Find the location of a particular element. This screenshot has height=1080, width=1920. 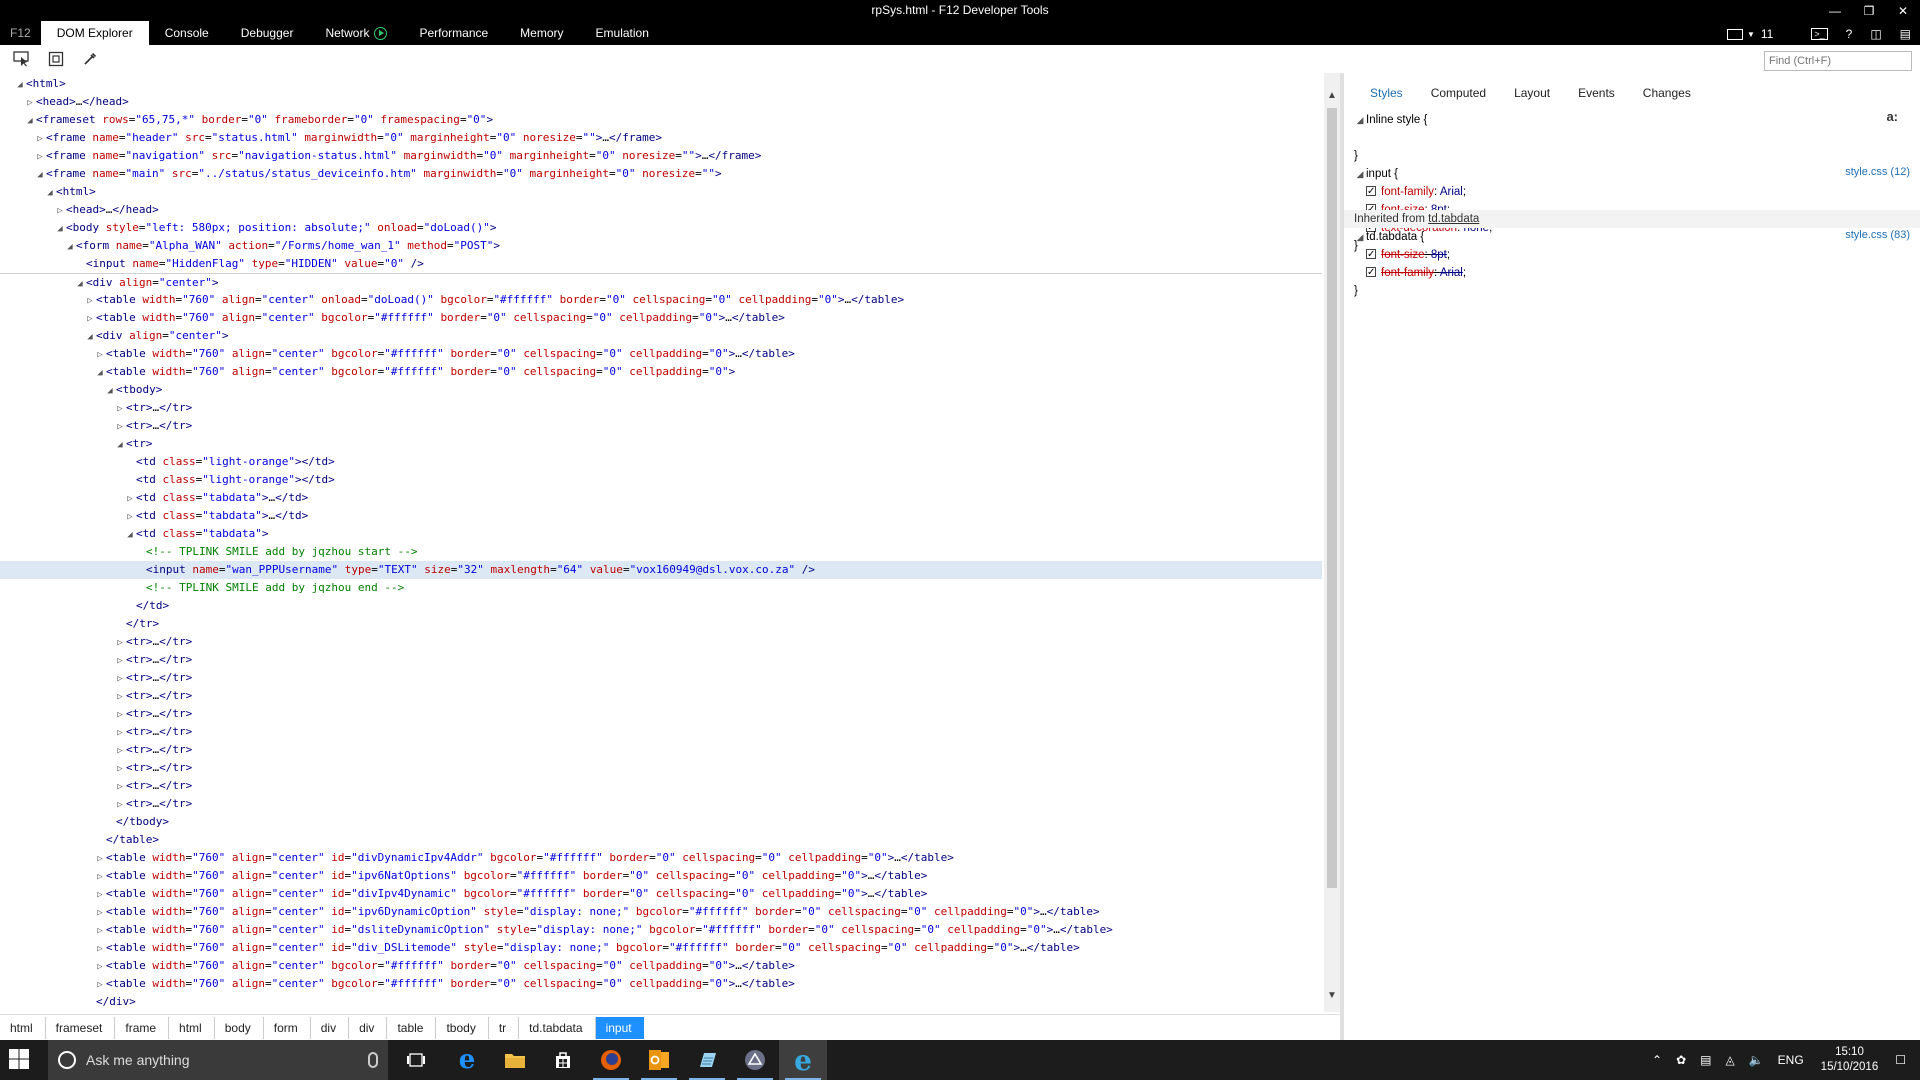

breadcrumb-item: input is located at coordinates (619, 1027).